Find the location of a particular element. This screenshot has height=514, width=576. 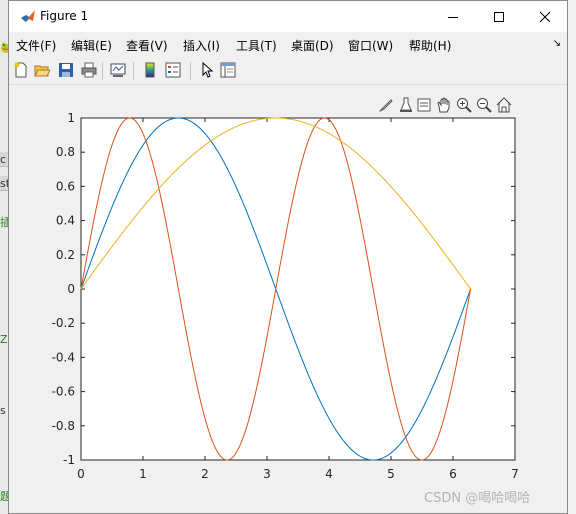

x-tick-label: 4 is located at coordinates (329, 474).